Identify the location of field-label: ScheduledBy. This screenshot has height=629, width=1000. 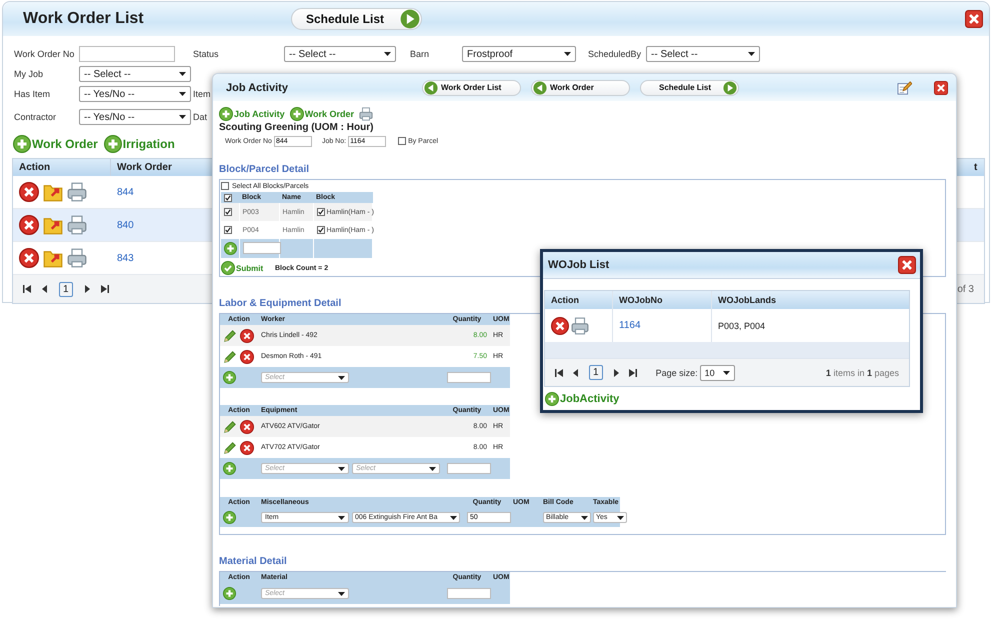
(615, 54).